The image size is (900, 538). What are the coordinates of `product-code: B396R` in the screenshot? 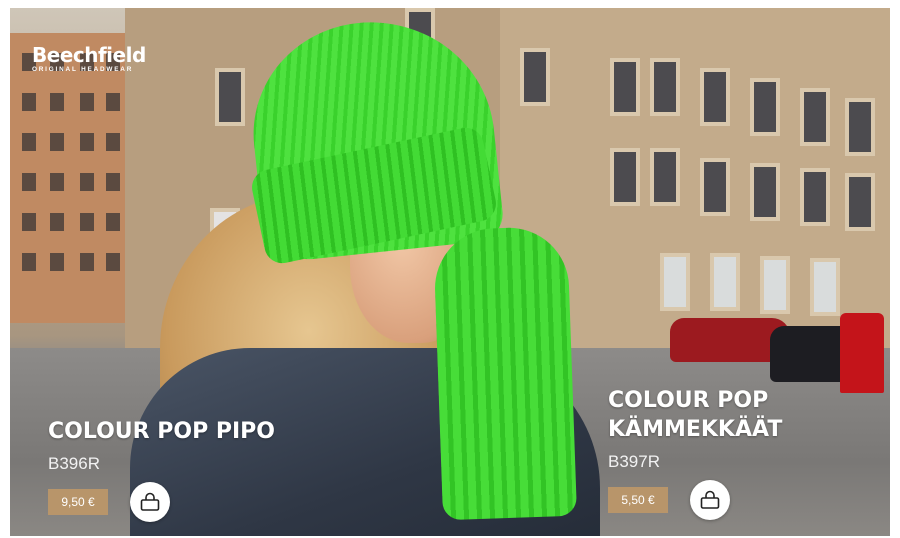 It's located at (74, 463).